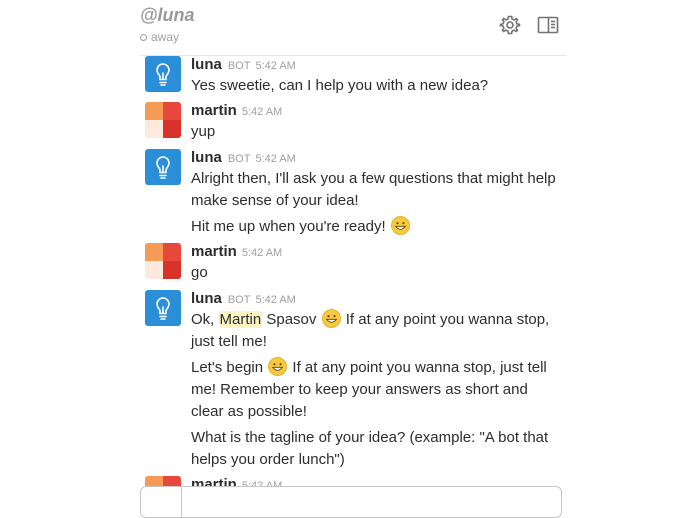 This screenshot has height=518, width=695. What do you see at coordinates (143, 37) in the screenshot?
I see `presence-dot-icon` at bounding box center [143, 37].